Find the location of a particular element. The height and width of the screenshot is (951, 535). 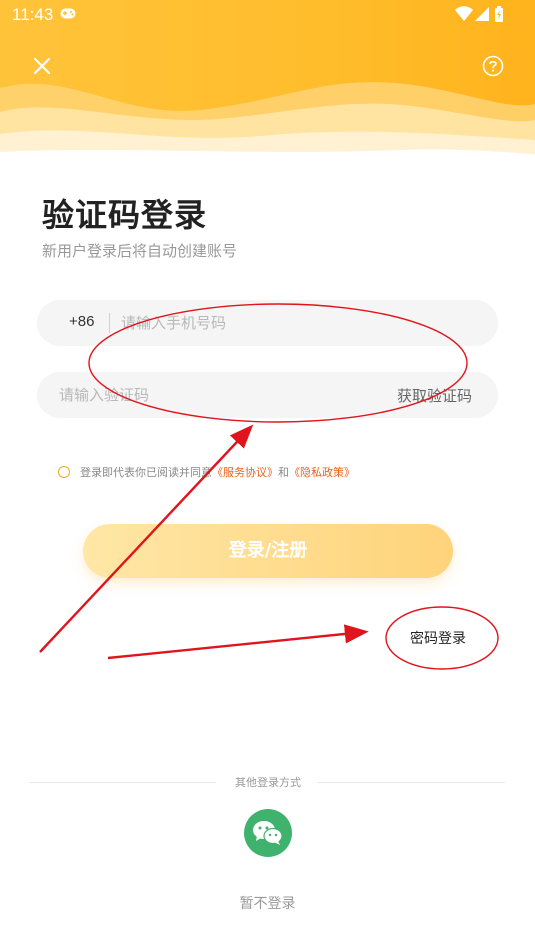

other-login-label: 其他登录方式 is located at coordinates (268, 782).